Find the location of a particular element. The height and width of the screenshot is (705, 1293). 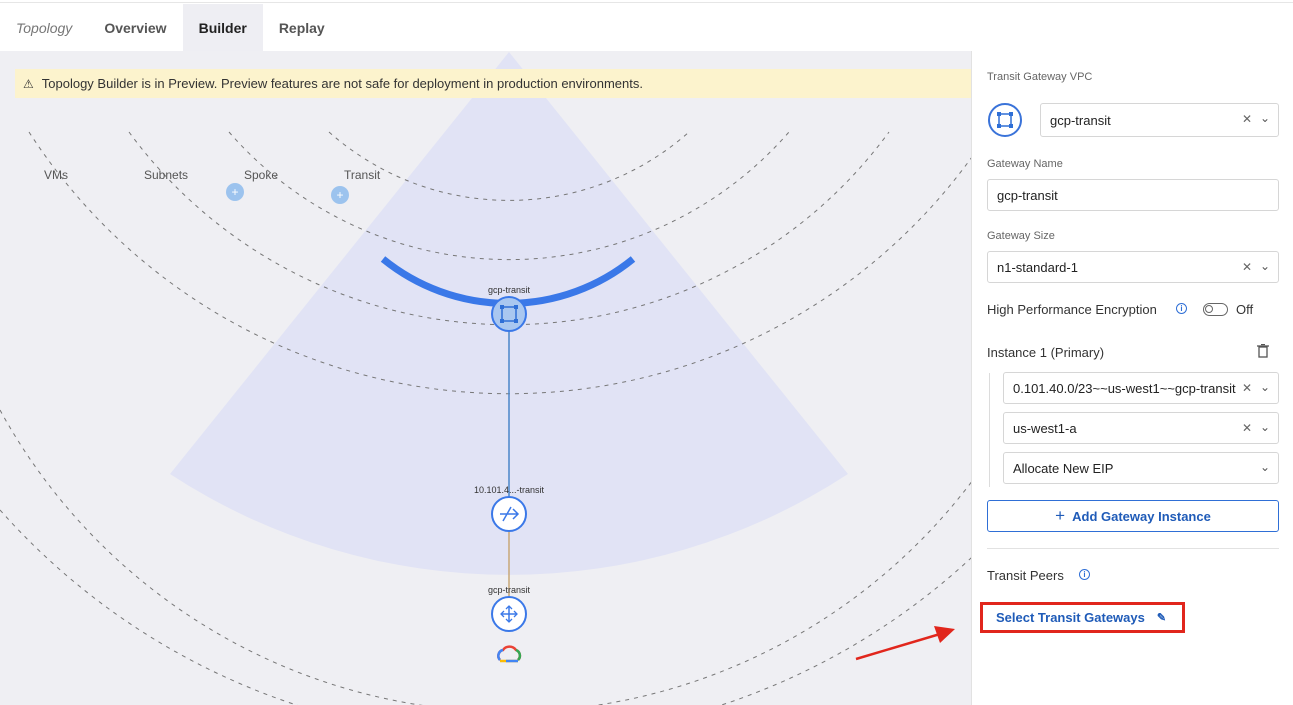

vpc-select-value: gcp-transit is located at coordinates (1080, 120).